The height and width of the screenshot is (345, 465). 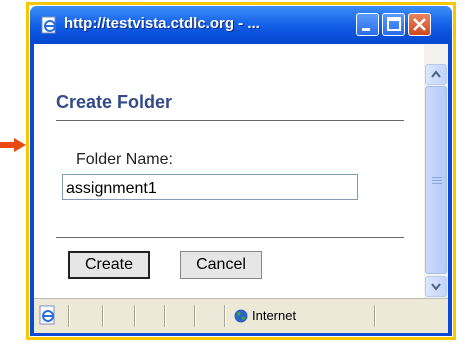 I want to click on scroll-up-button, so click(x=436, y=74).